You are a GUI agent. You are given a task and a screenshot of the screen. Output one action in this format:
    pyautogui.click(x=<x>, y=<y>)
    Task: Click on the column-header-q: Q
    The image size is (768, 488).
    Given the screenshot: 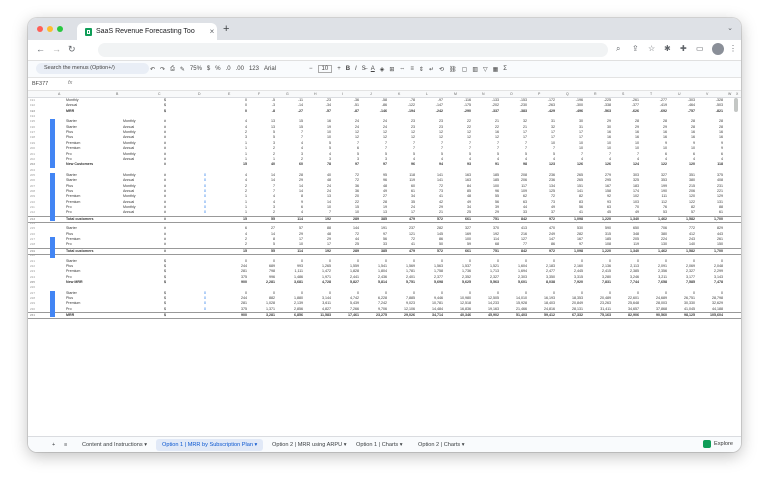 What is the action you would take?
    pyautogui.click(x=567, y=94)
    